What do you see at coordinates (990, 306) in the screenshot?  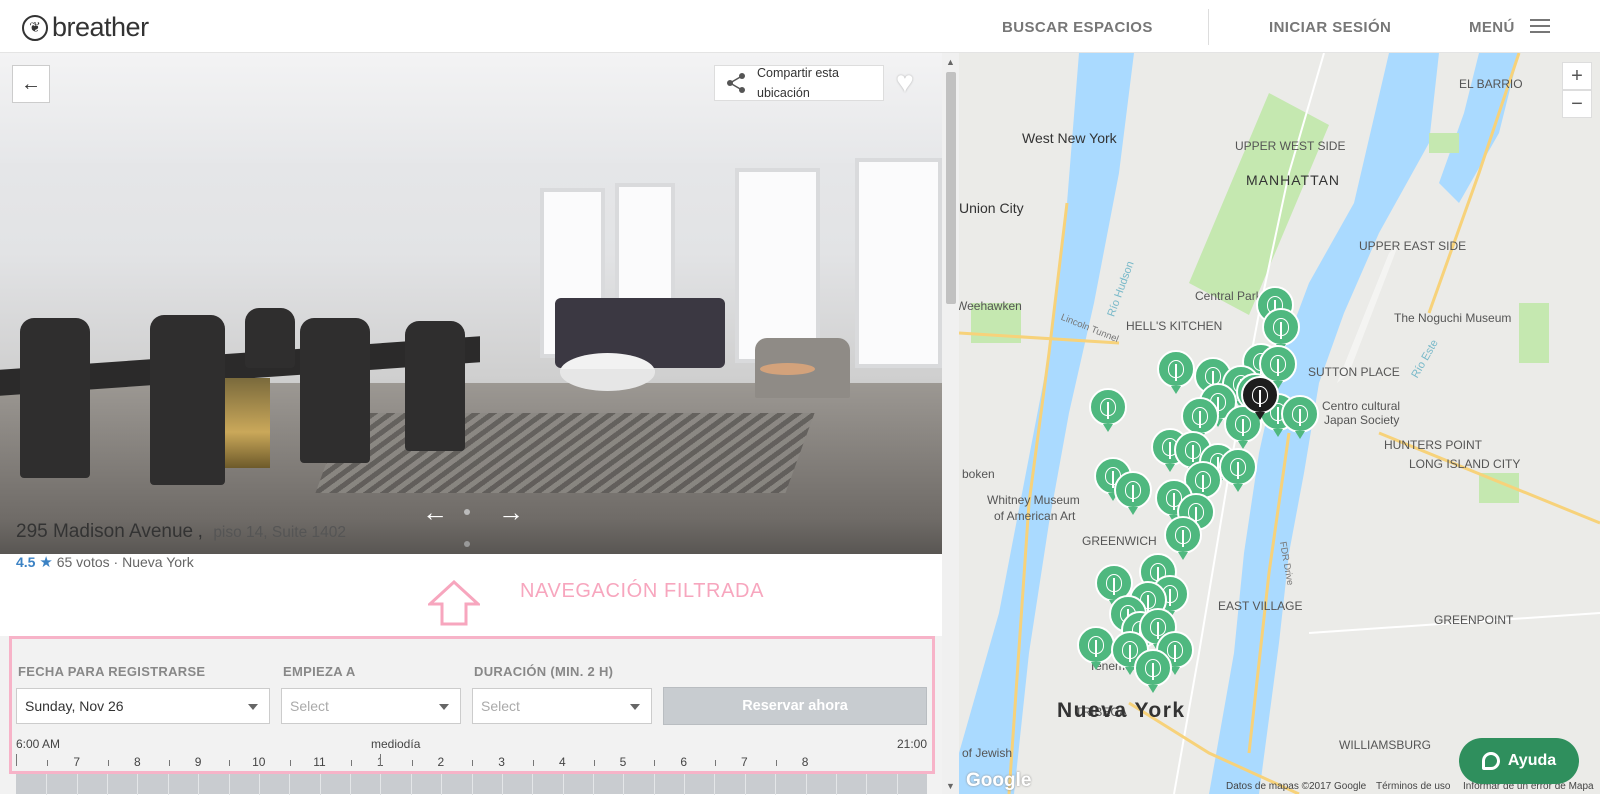 I see `map-label-weehawken: Weehawken` at bounding box center [990, 306].